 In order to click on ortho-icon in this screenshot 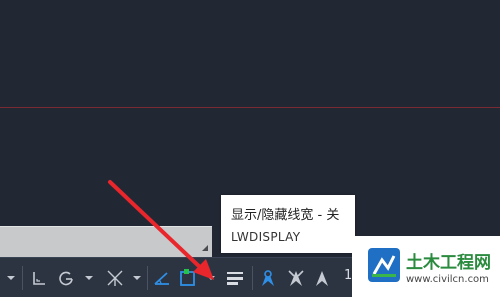, I will do `click(39, 278)`.